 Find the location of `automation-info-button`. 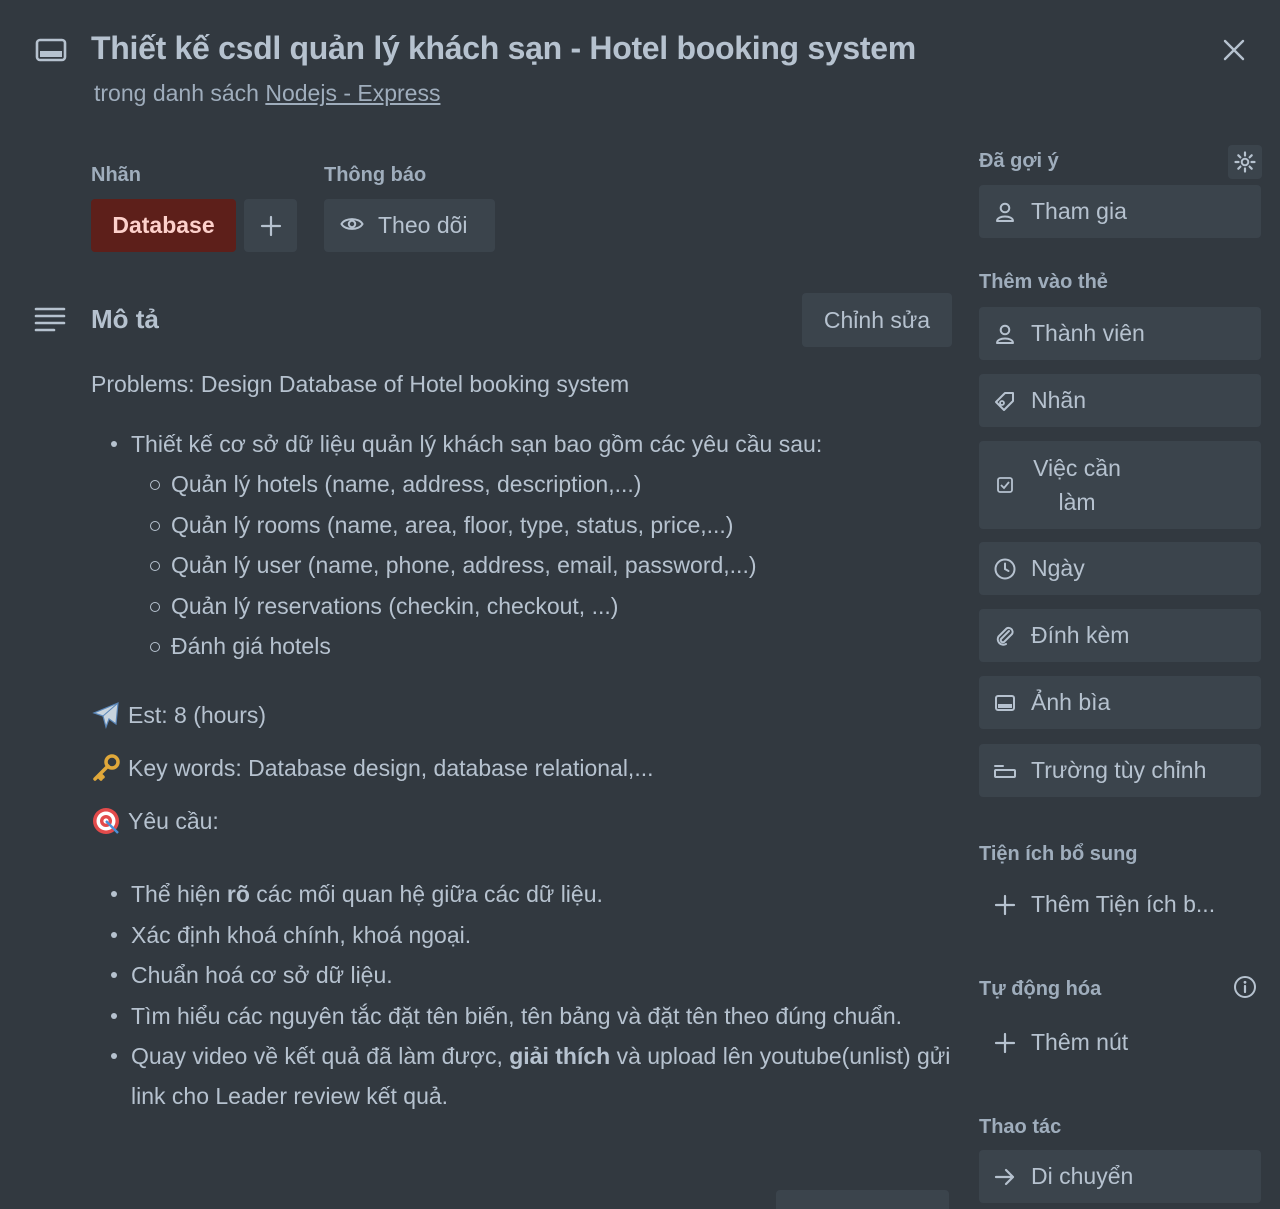

automation-info-button is located at coordinates (1245, 987).